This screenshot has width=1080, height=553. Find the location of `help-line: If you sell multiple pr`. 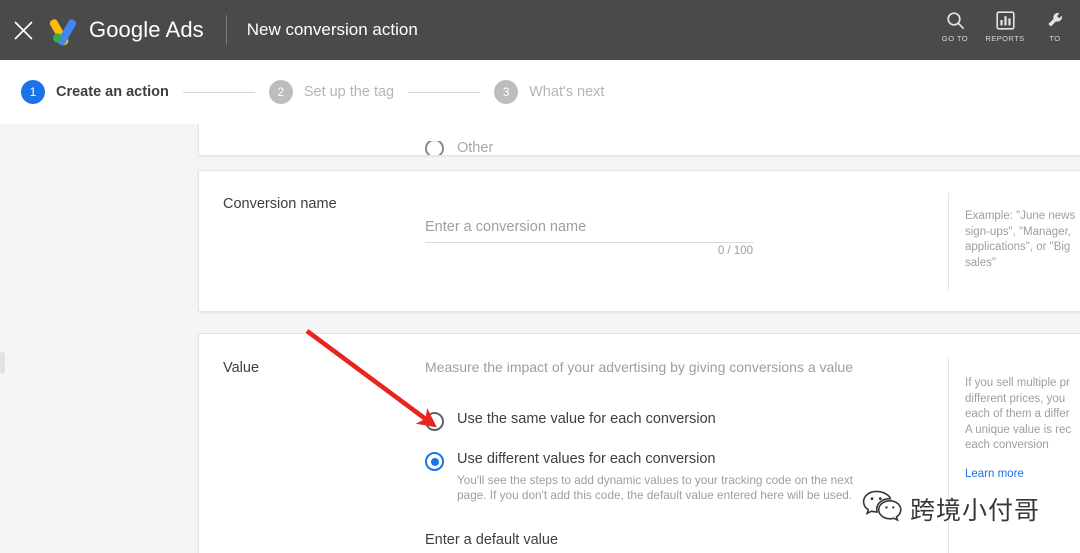

help-line: If you sell multiple pr is located at coordinates (1017, 383).